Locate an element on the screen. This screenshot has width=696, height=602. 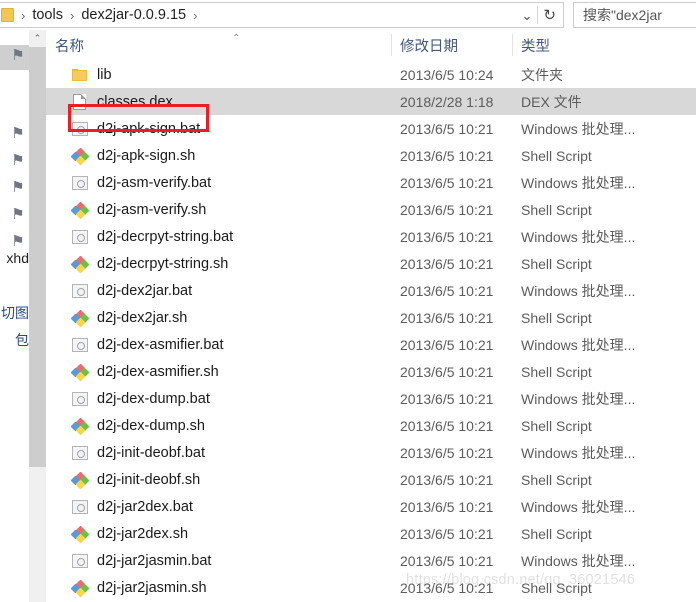
nav-item-3: ⚑ is located at coordinates (14, 188).